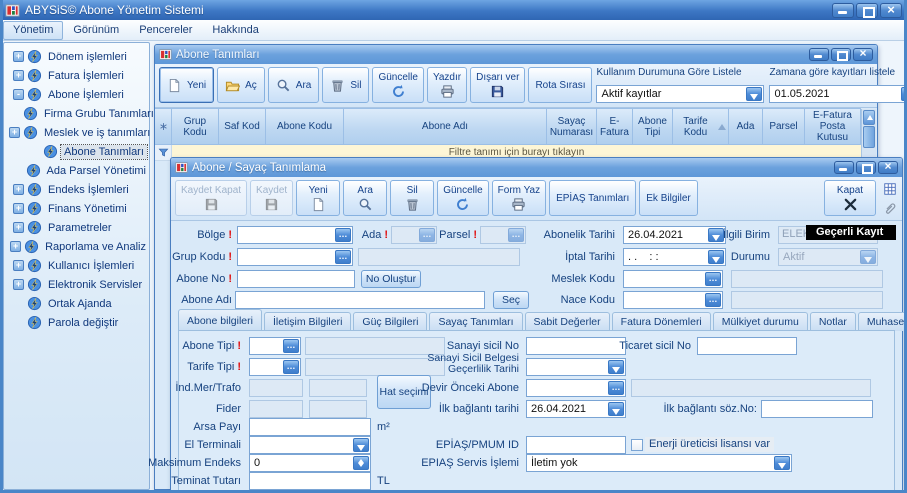  I want to click on ada-combo, so click(414, 235).